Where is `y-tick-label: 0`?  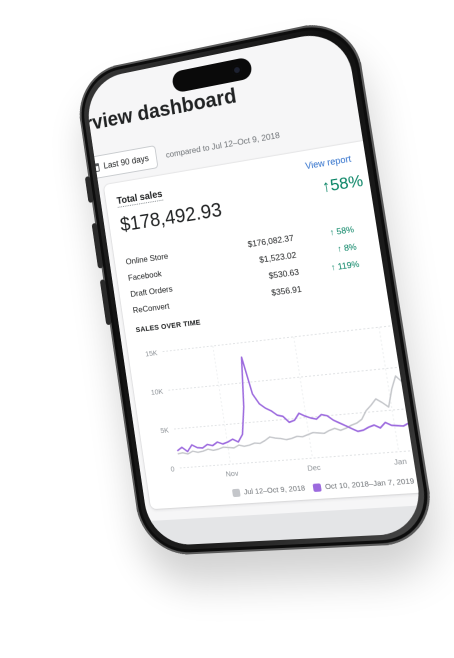 y-tick-label: 0 is located at coordinates (172, 468).